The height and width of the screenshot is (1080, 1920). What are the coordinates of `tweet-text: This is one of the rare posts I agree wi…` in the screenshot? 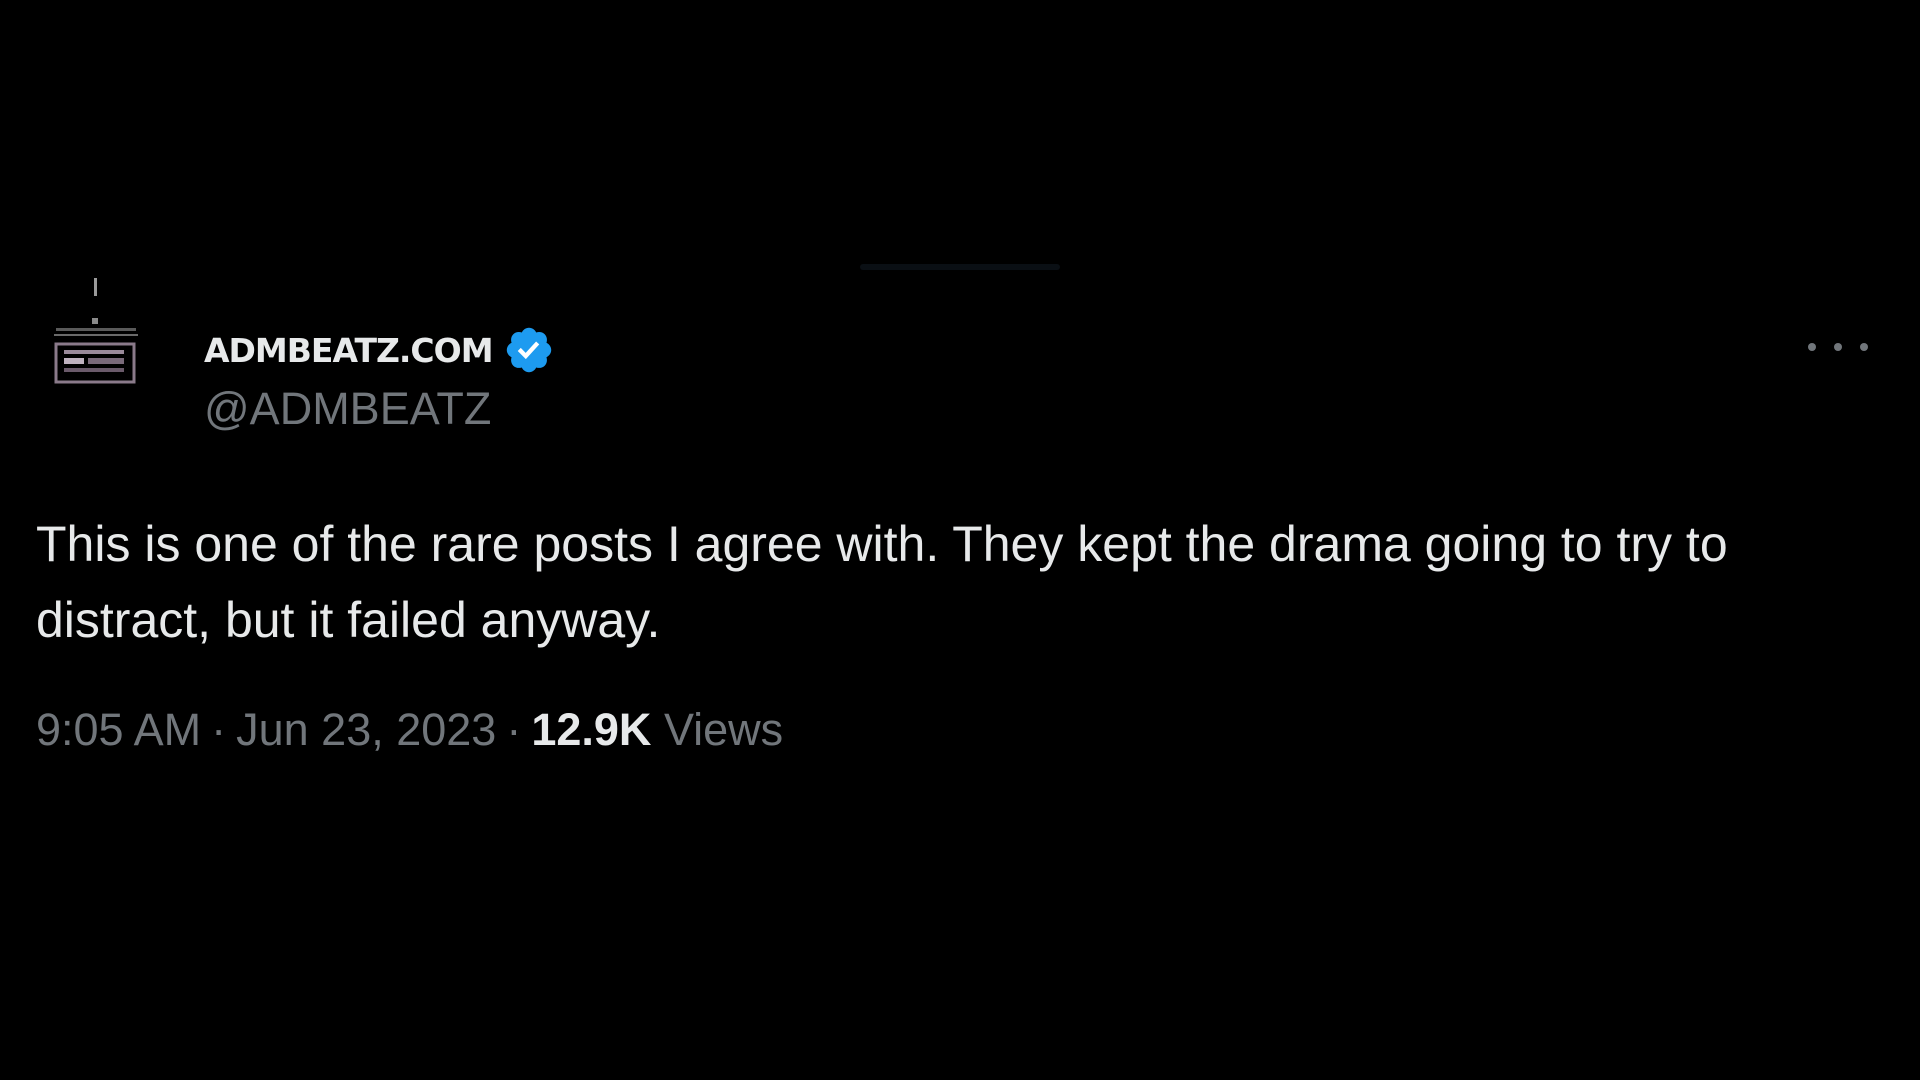 It's located at (882, 582).